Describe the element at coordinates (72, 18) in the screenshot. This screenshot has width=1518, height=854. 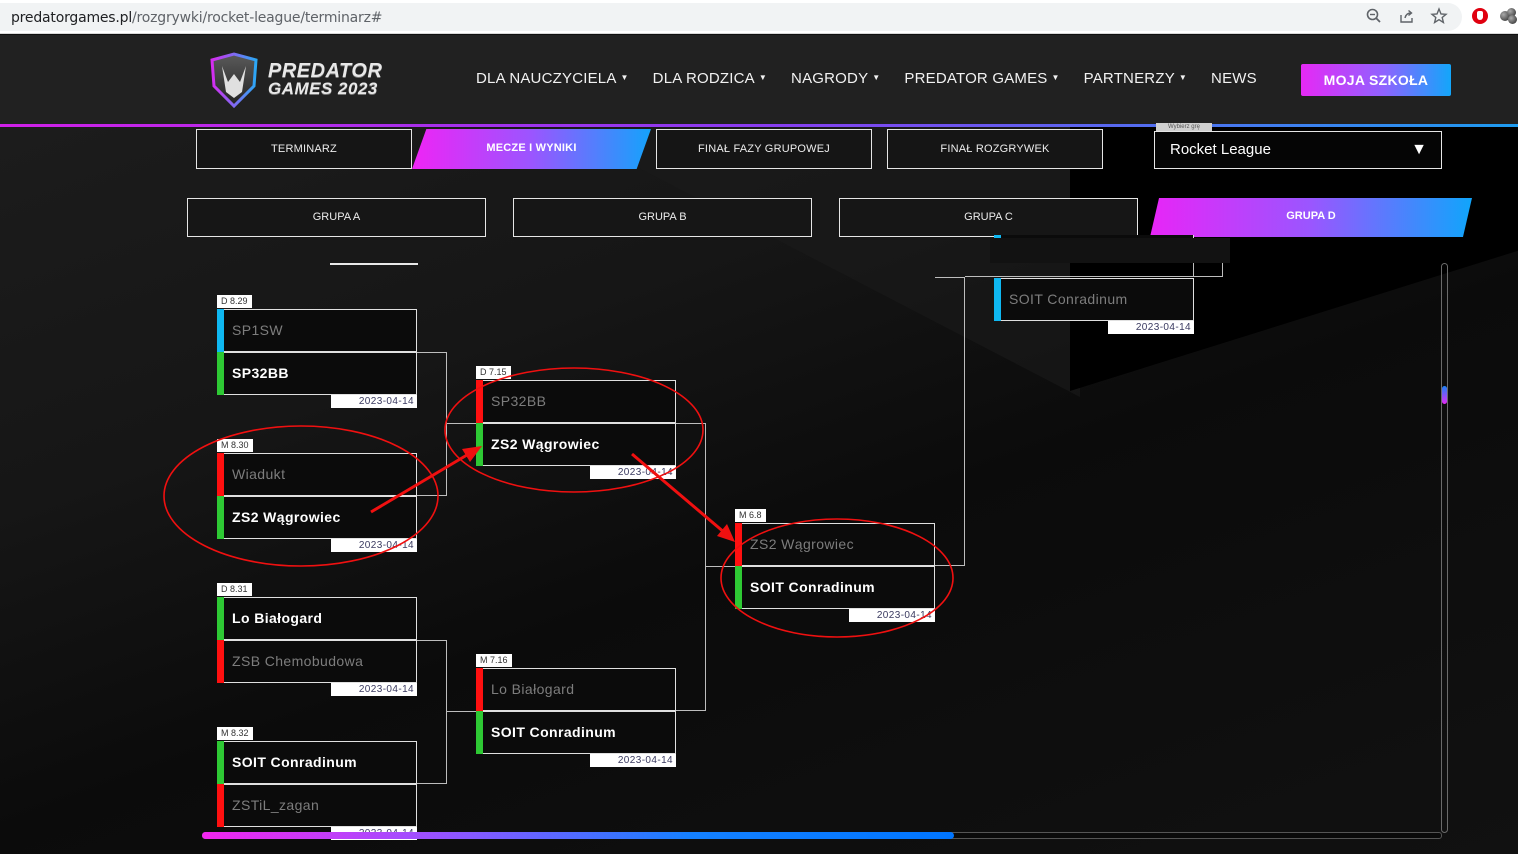
I see `url-host: predatorgames.pl` at that location.